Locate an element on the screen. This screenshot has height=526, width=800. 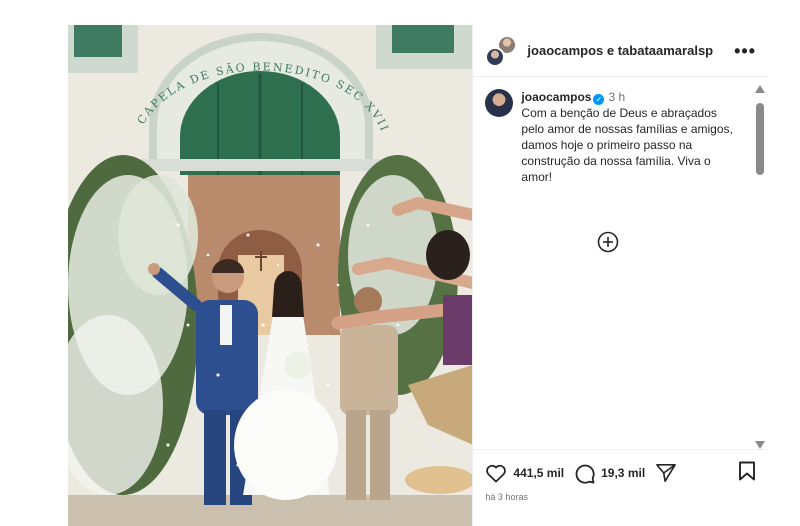
action-bar: 441,5 mil 19,3 mil is located at coordinates (620, 473).